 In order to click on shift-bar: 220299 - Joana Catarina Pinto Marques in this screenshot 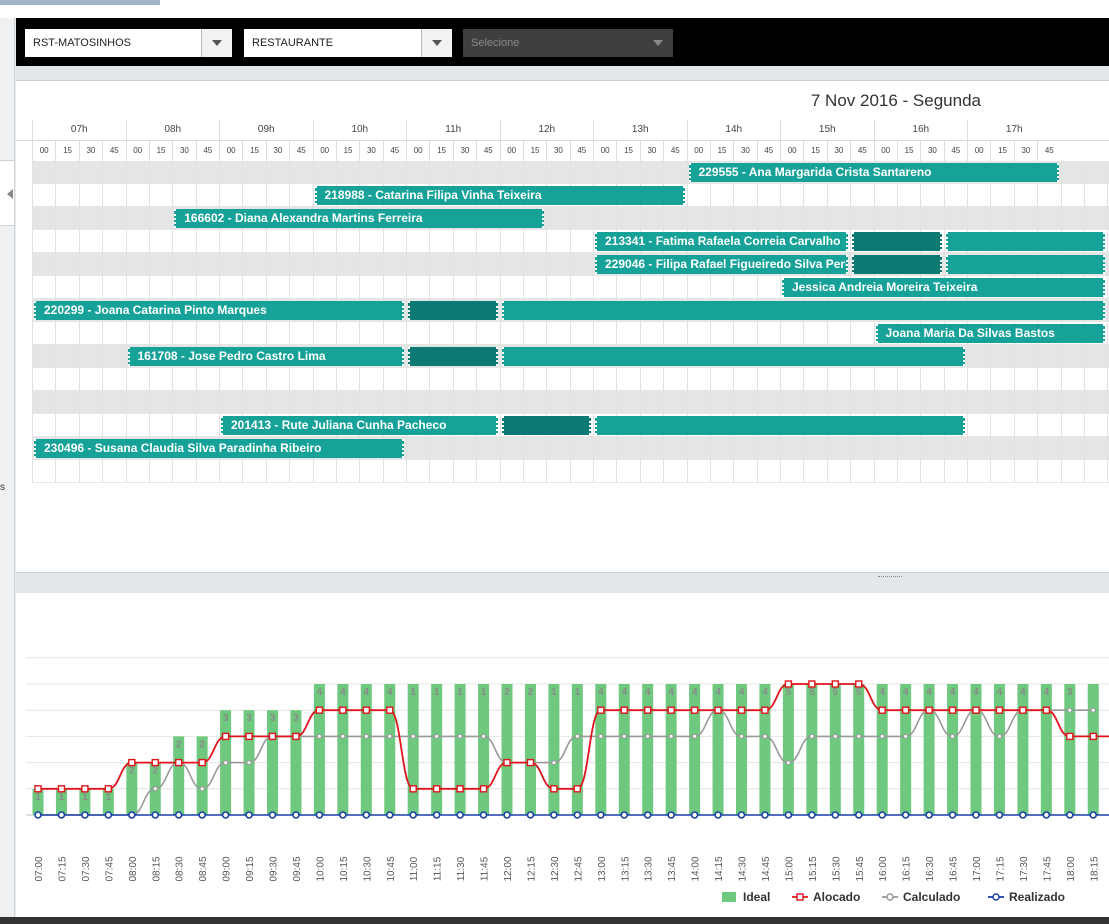, I will do `click(219, 310)`.